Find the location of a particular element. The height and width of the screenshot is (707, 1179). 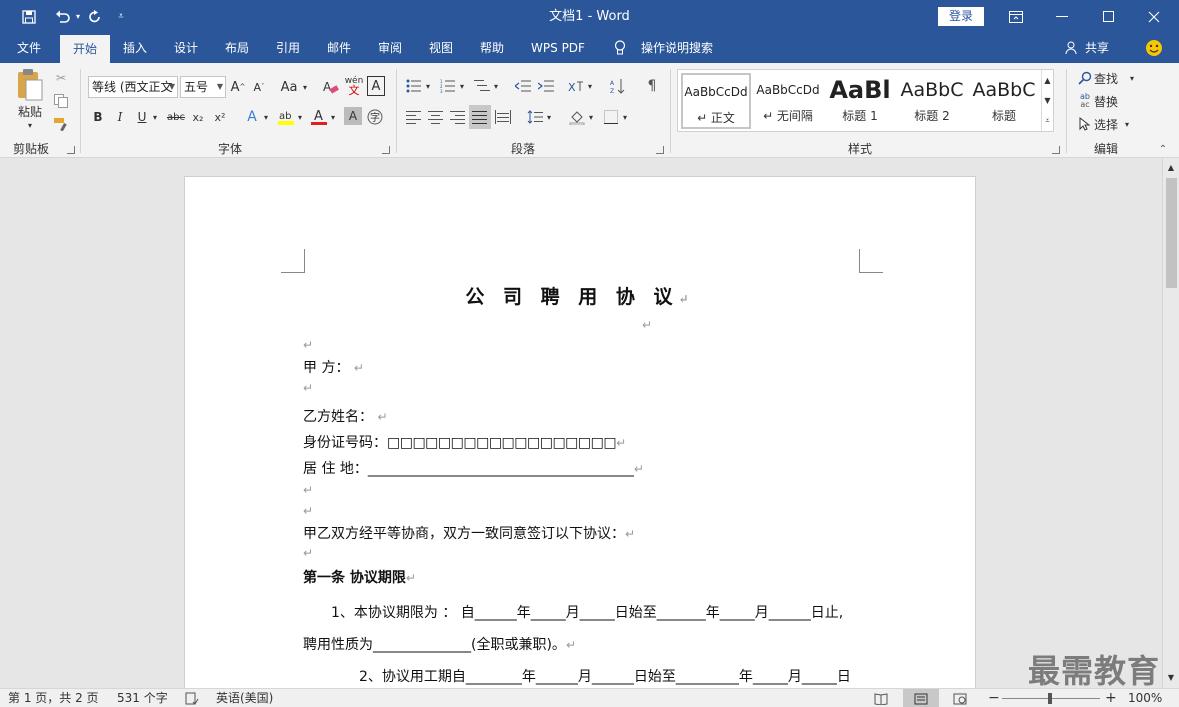

tab-mailings: 邮件 is located at coordinates (339, 48).